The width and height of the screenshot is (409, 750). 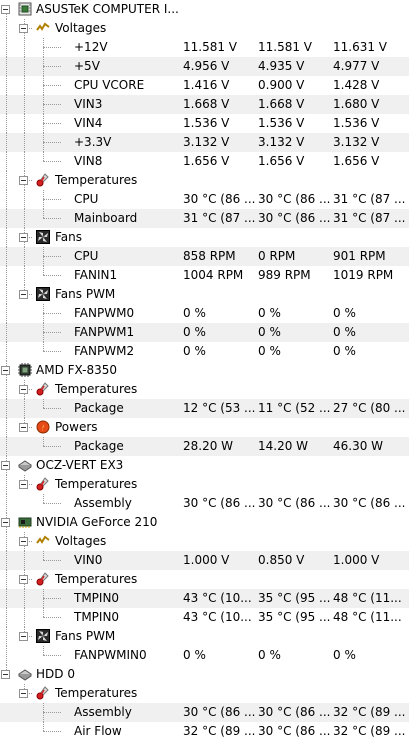 What do you see at coordinates (204, 427) in the screenshot?
I see `sensor-group-node: Powers` at bounding box center [204, 427].